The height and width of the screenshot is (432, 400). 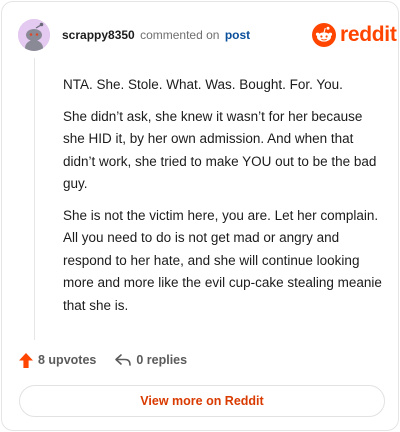 What do you see at coordinates (368, 34) in the screenshot?
I see `reddit-wordmark: reddit` at bounding box center [368, 34].